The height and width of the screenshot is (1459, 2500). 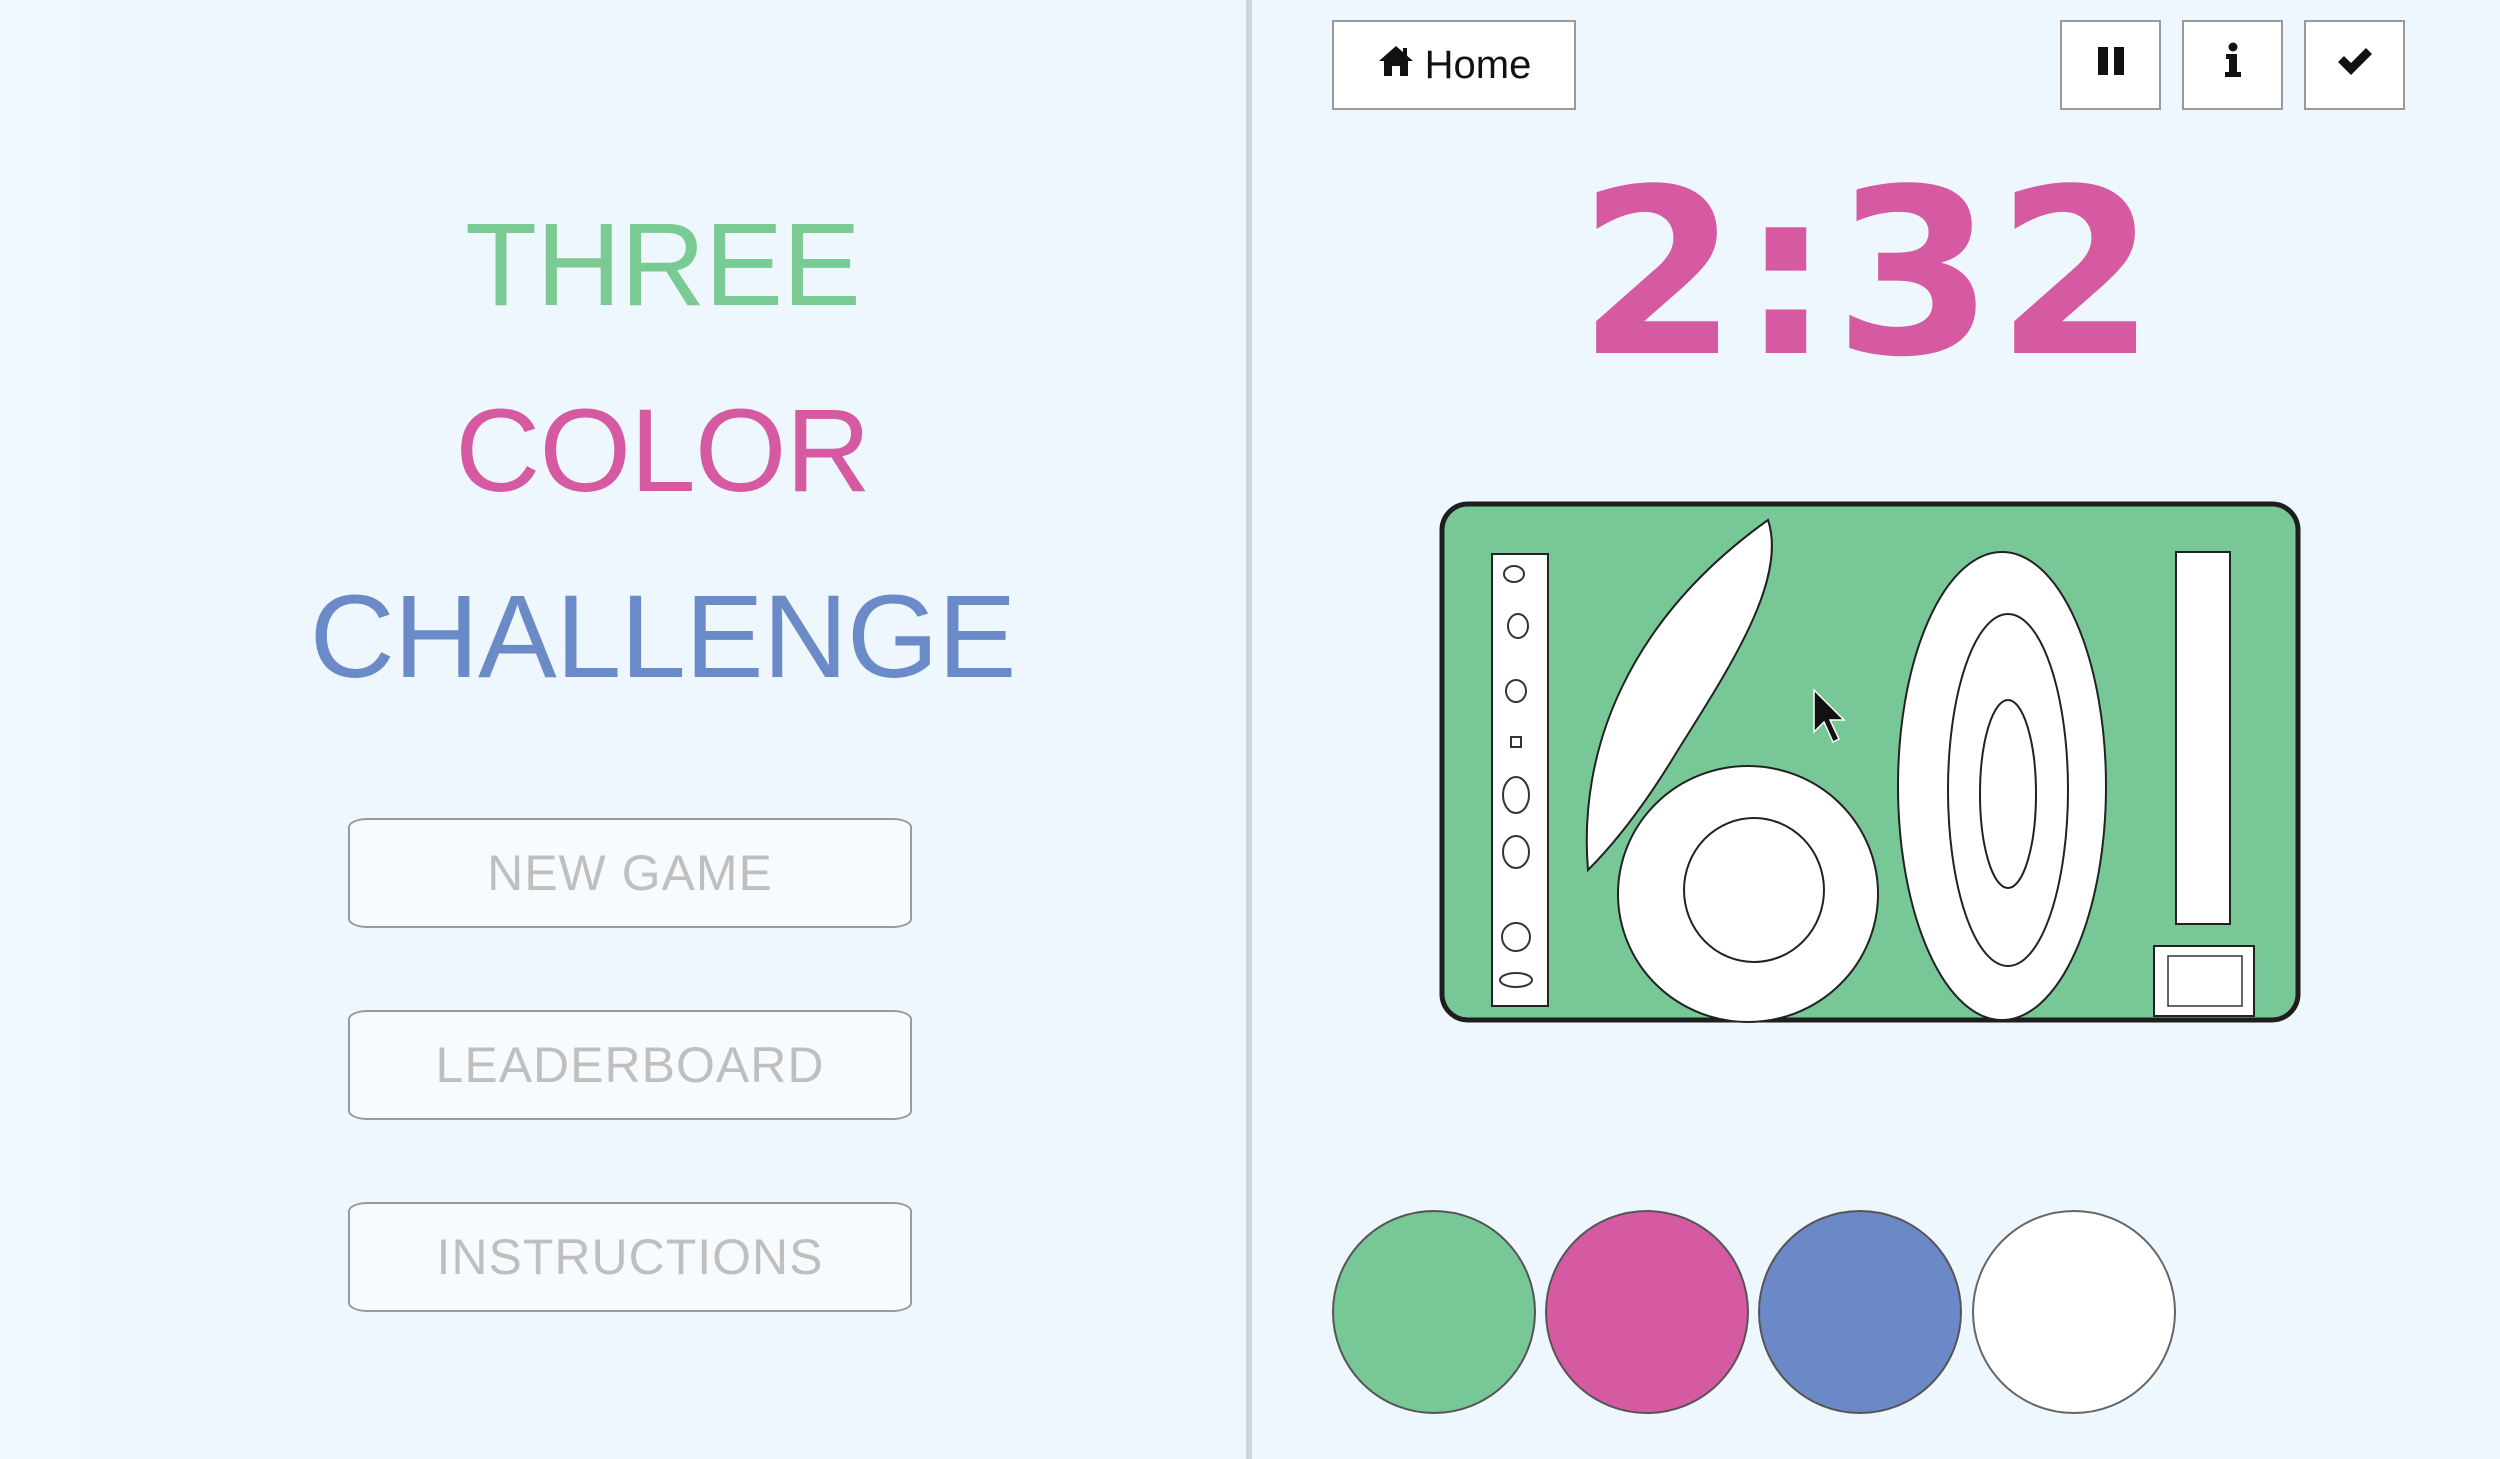 I want to click on color-swatch-white, so click(x=2074, y=1312).